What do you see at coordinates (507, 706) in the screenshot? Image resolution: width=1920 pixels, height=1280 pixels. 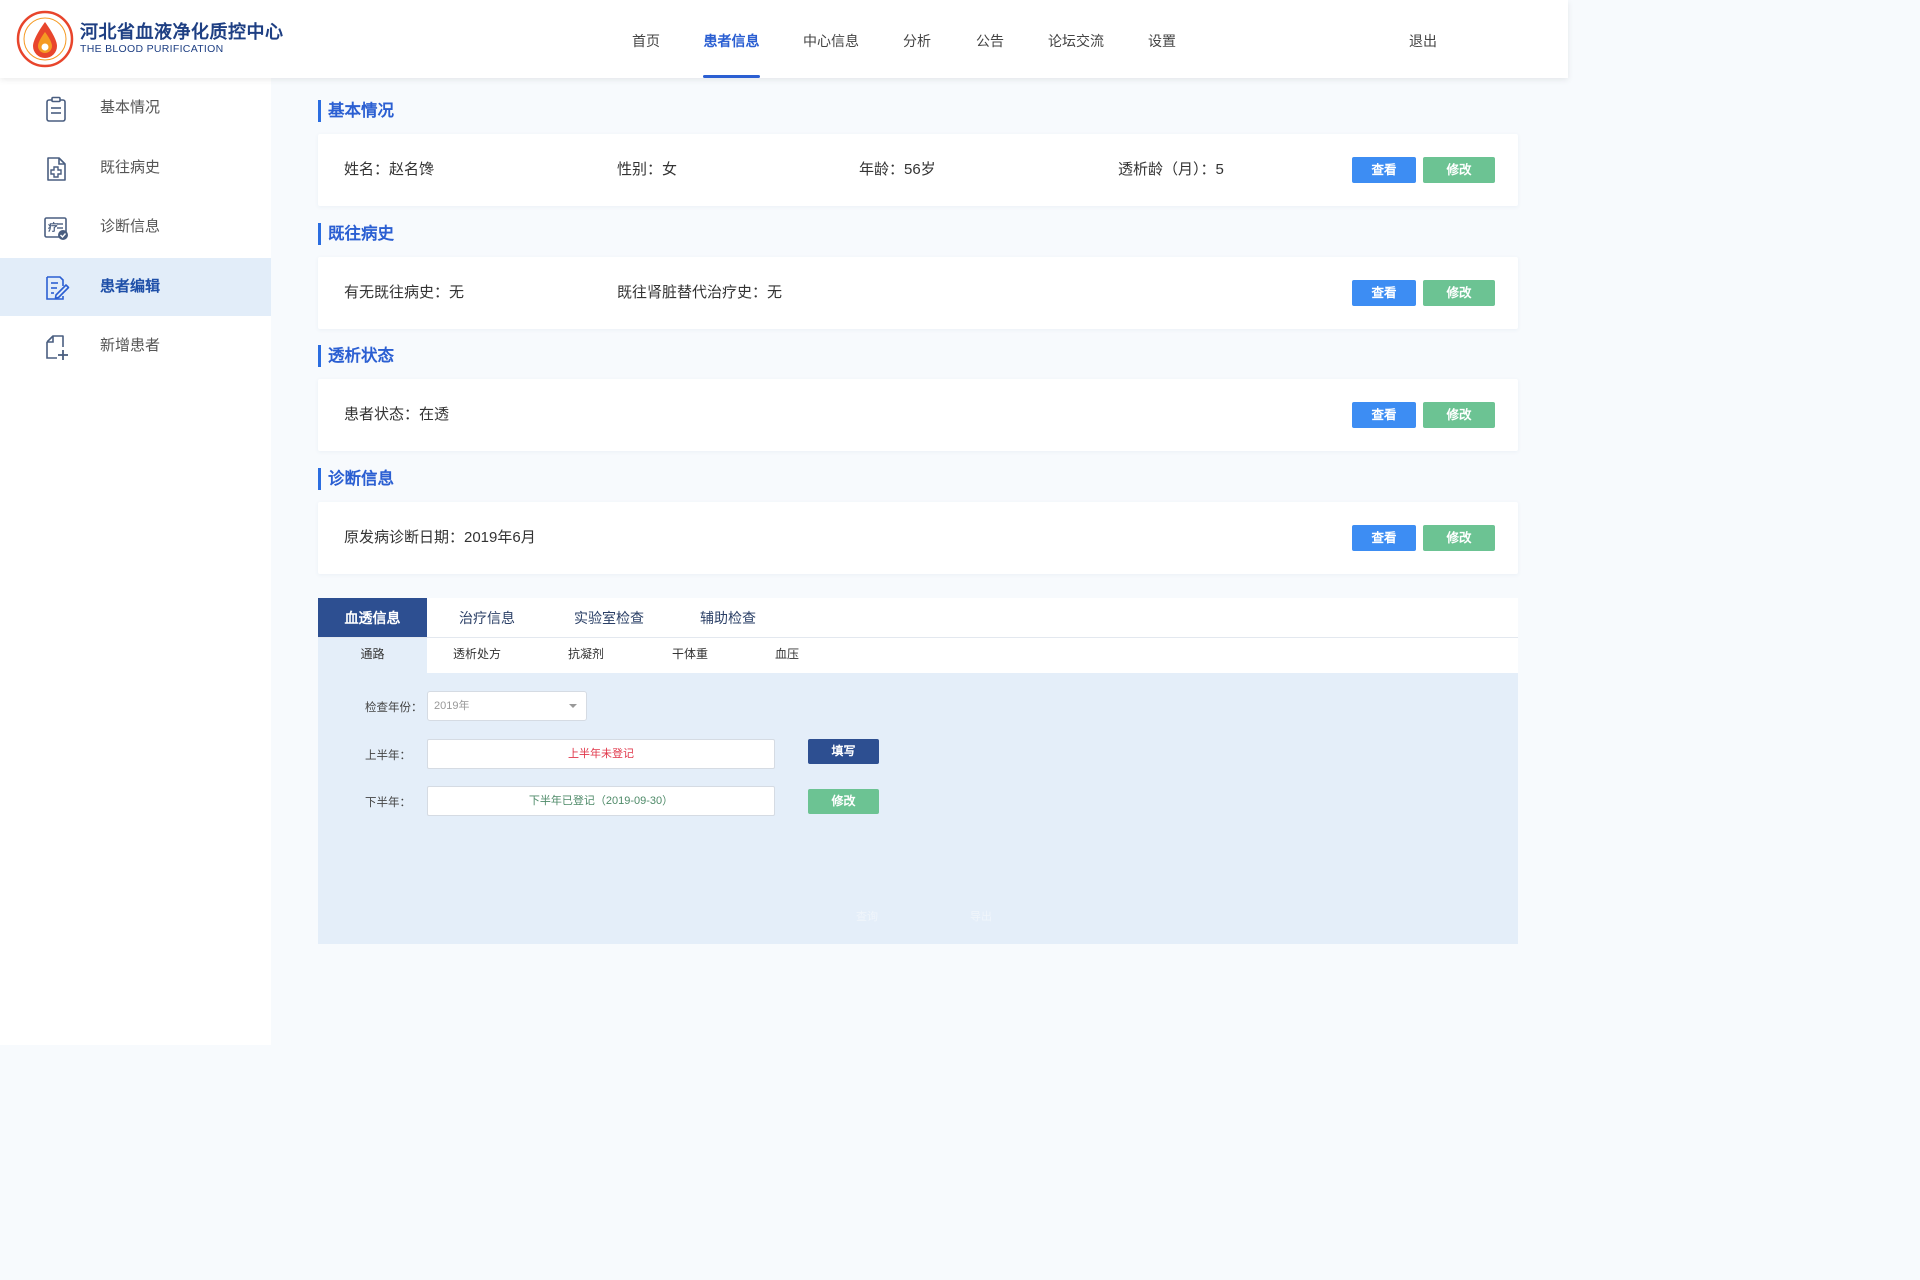 I see `year-select: 2019年` at bounding box center [507, 706].